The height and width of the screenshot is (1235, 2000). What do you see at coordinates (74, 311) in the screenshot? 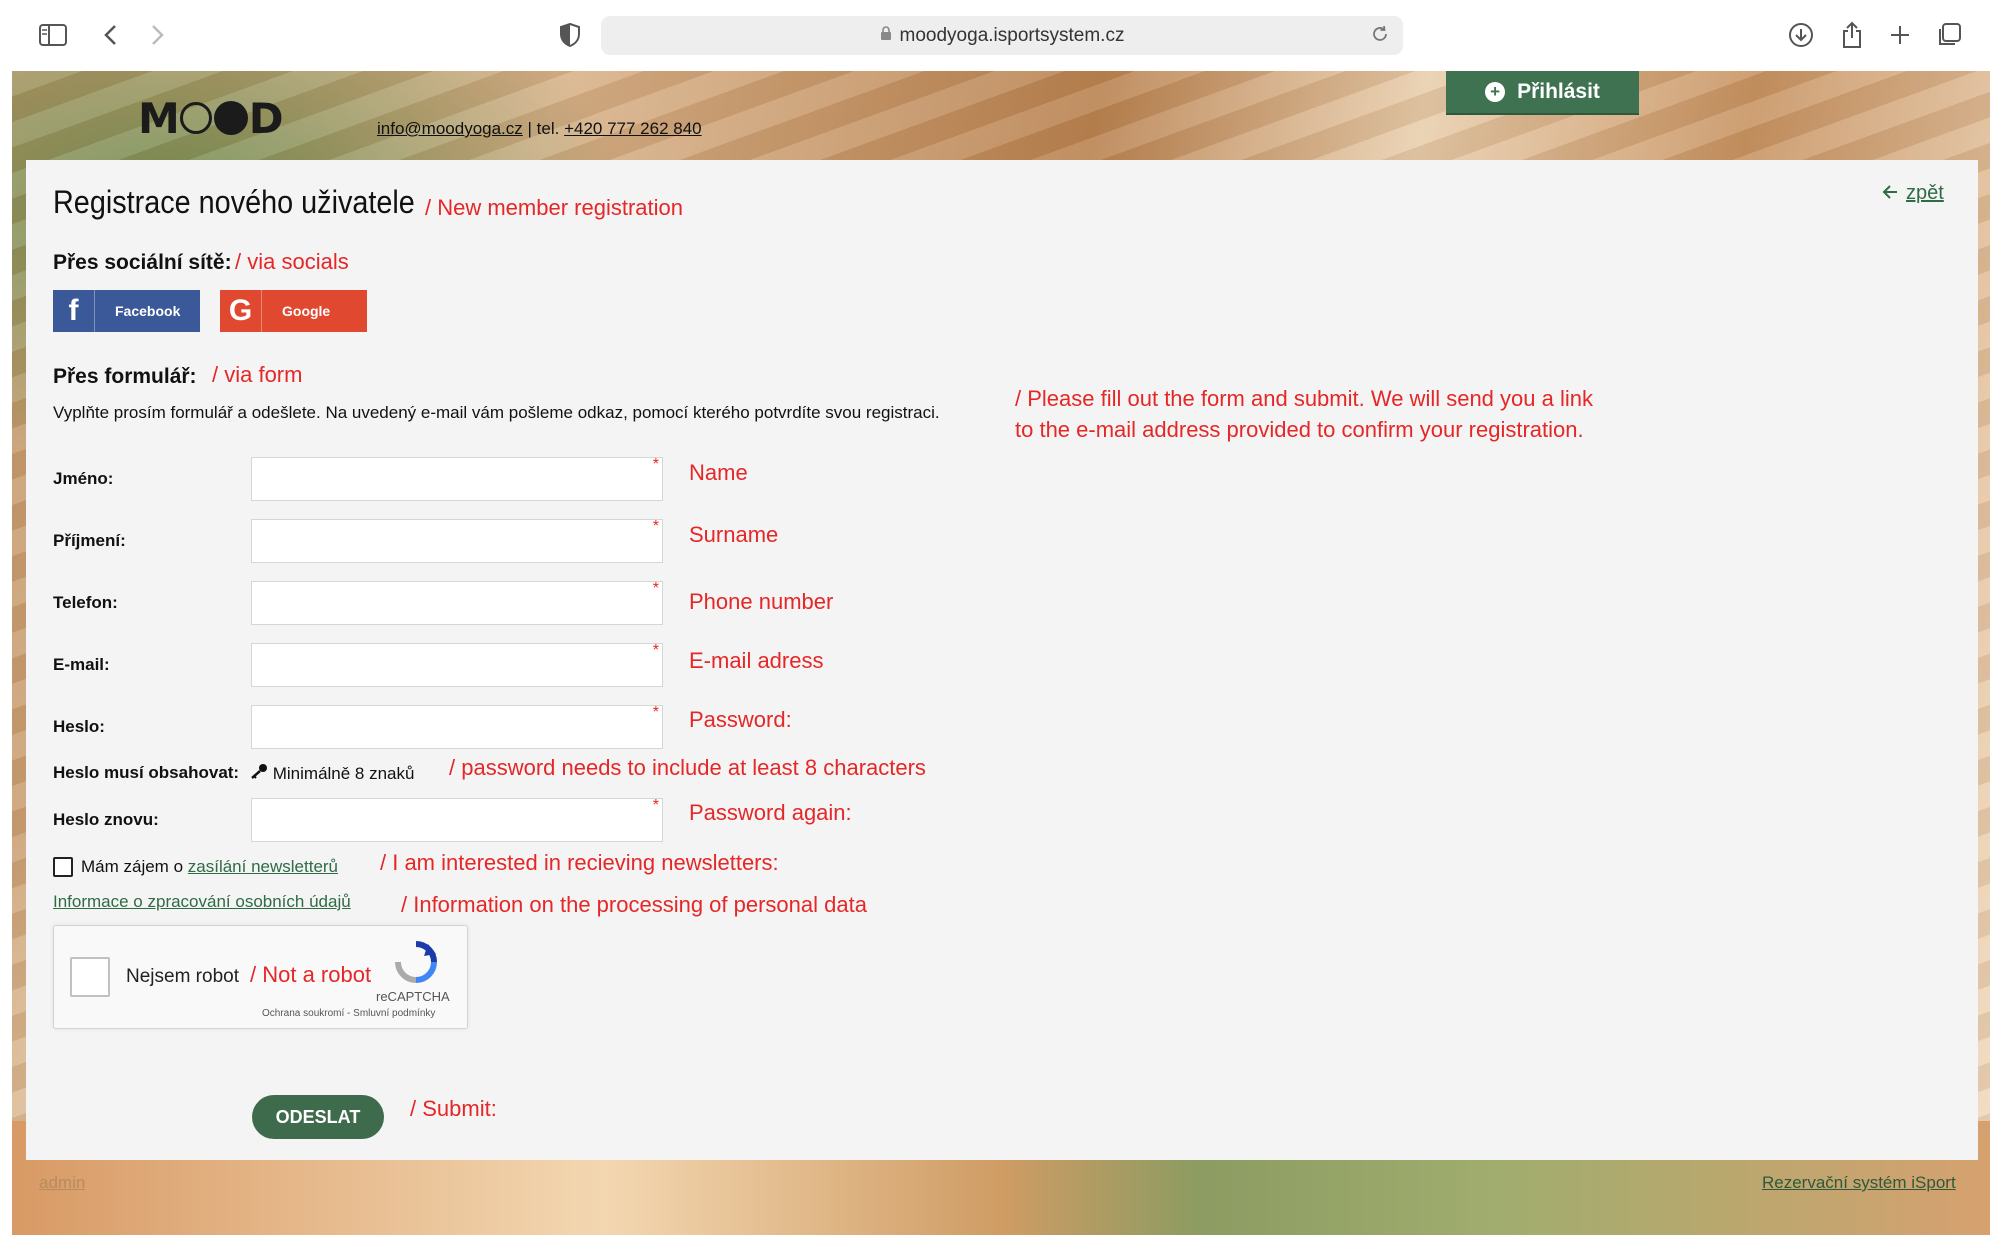
I see `facebook-icon: f` at bounding box center [74, 311].